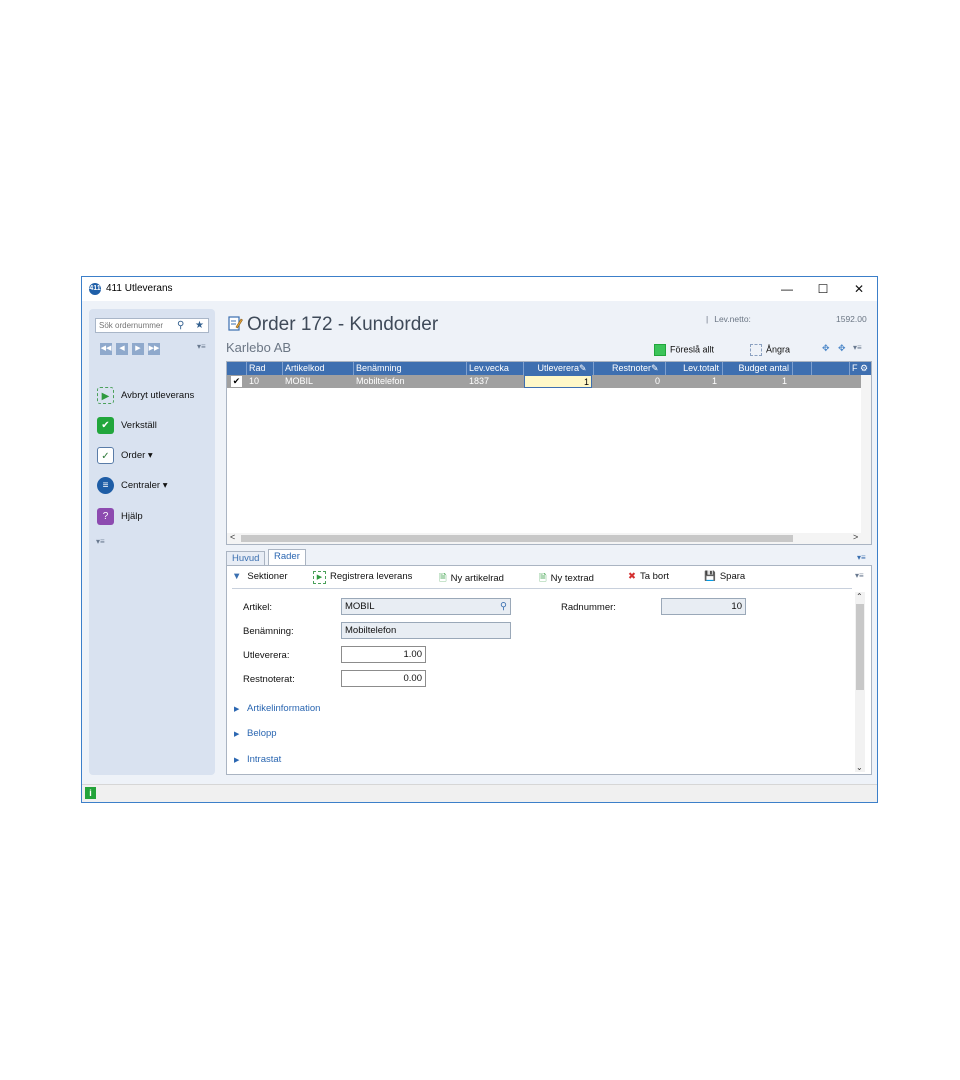 This screenshot has height=1080, width=960. I want to click on scroll-down-icon: ⌄, so click(859, 767).